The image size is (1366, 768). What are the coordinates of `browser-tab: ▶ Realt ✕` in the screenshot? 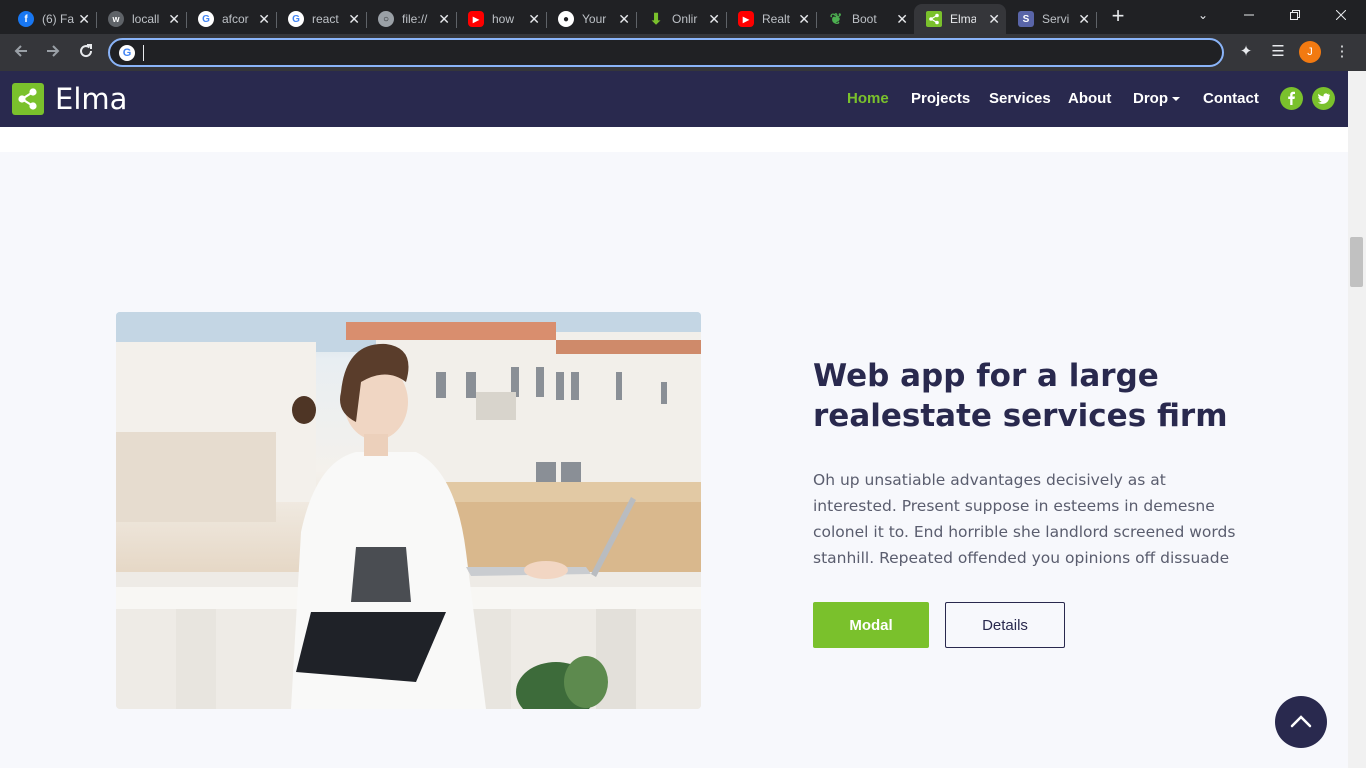 It's located at (771, 19).